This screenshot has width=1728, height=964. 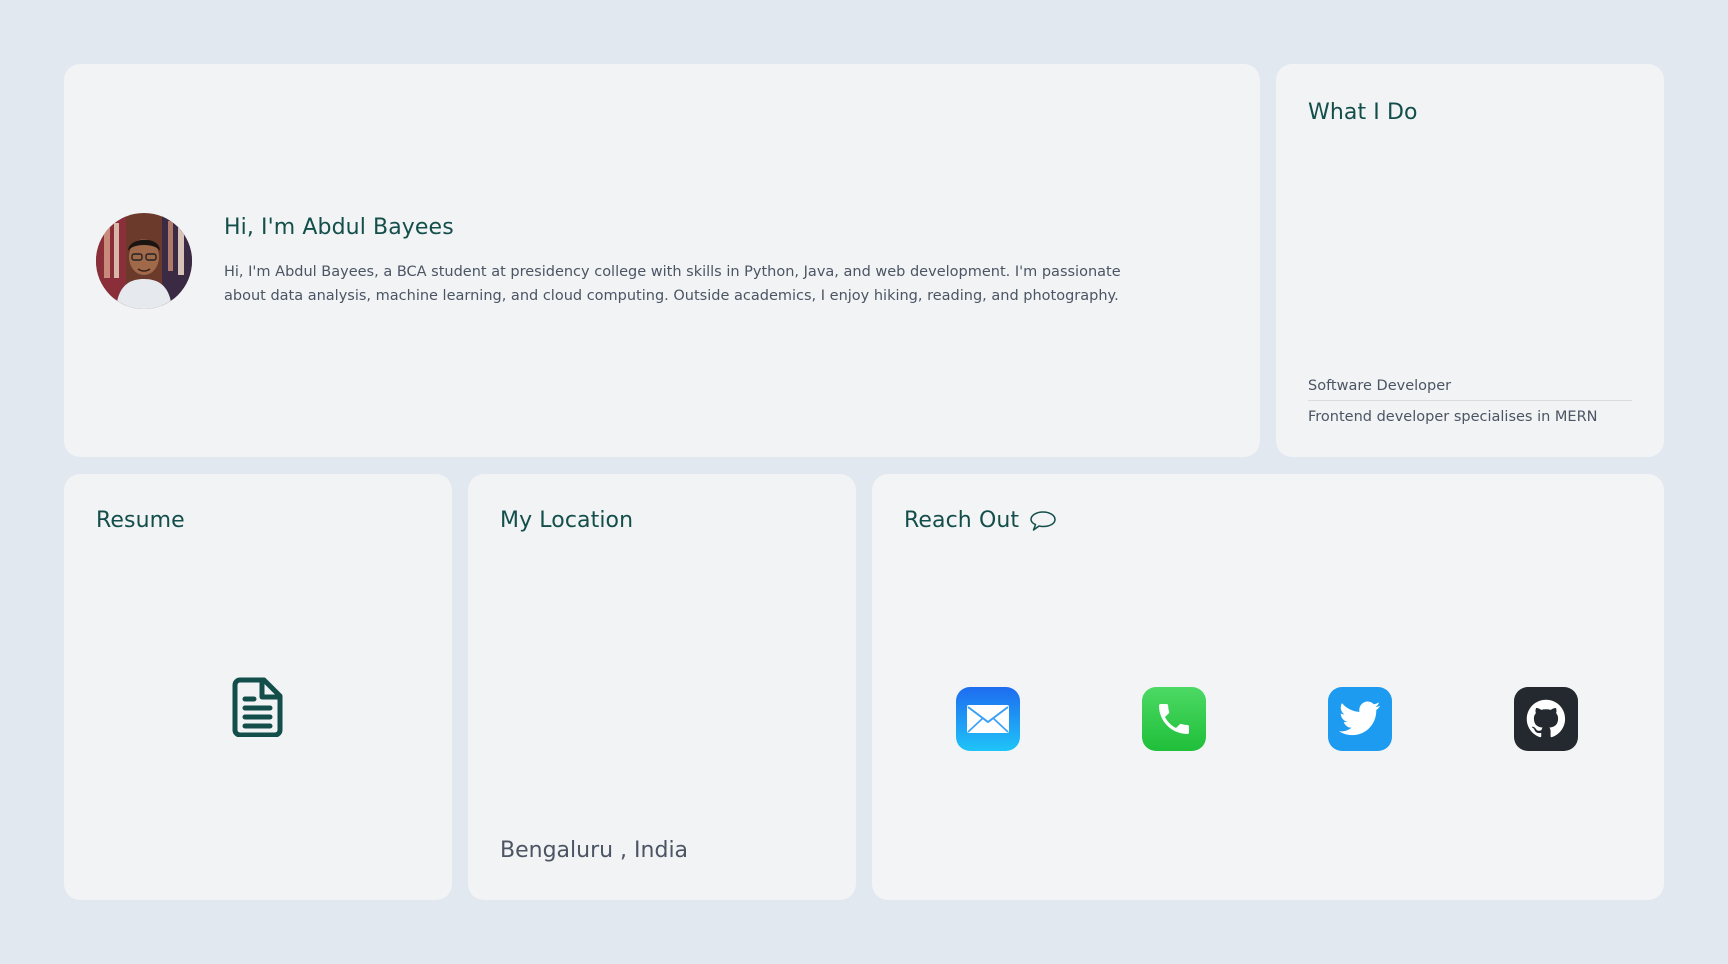 I want to click on github-button, so click(x=1546, y=719).